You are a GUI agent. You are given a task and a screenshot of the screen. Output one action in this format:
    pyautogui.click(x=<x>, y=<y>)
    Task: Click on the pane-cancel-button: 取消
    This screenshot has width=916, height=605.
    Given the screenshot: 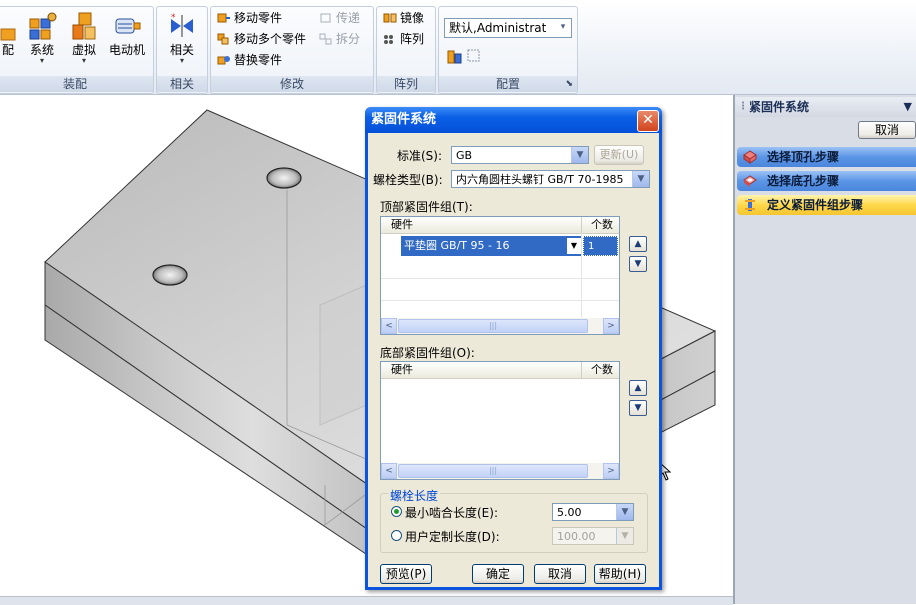 What is the action you would take?
    pyautogui.click(x=887, y=130)
    